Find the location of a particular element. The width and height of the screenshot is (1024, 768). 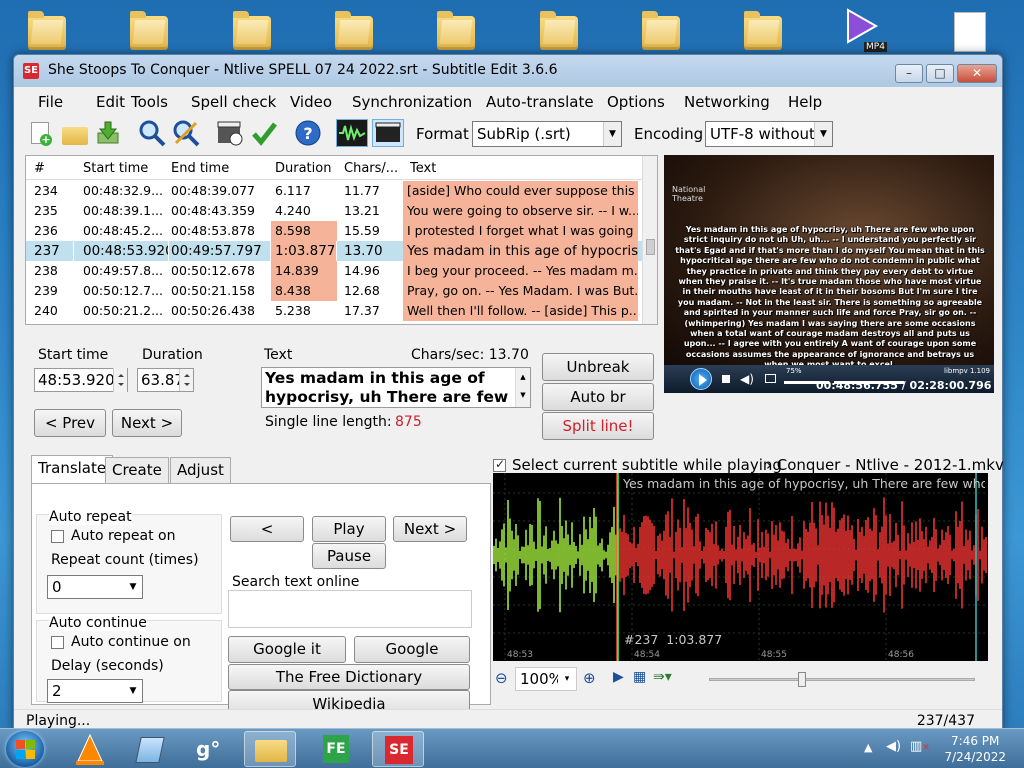

start-button is located at coordinates (25, 749).